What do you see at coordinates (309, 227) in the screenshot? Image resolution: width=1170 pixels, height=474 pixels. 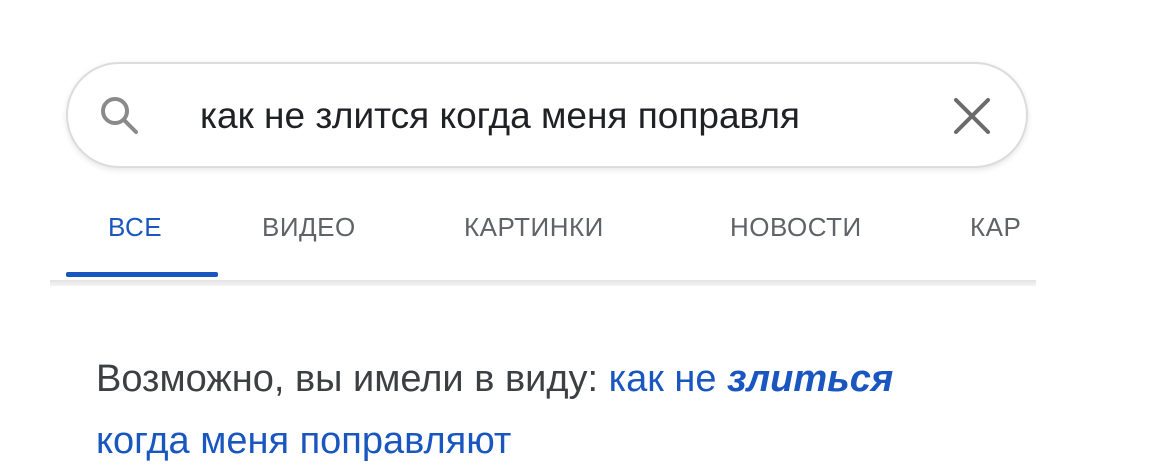 I see `tab-video: ВИДЕО` at bounding box center [309, 227].